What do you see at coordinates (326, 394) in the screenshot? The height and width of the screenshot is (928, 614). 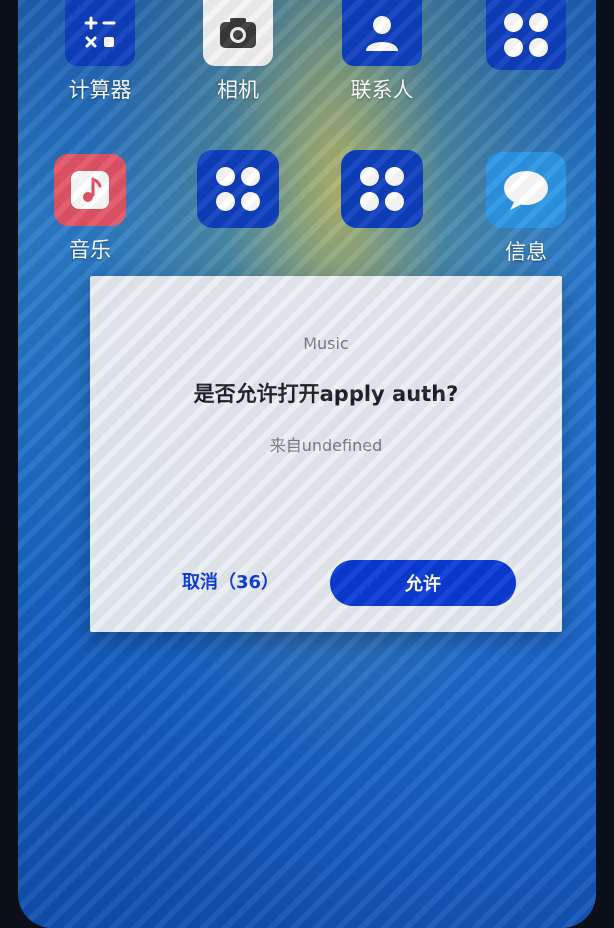 I see `dialog-title: 是否允许打开apply auth?` at bounding box center [326, 394].